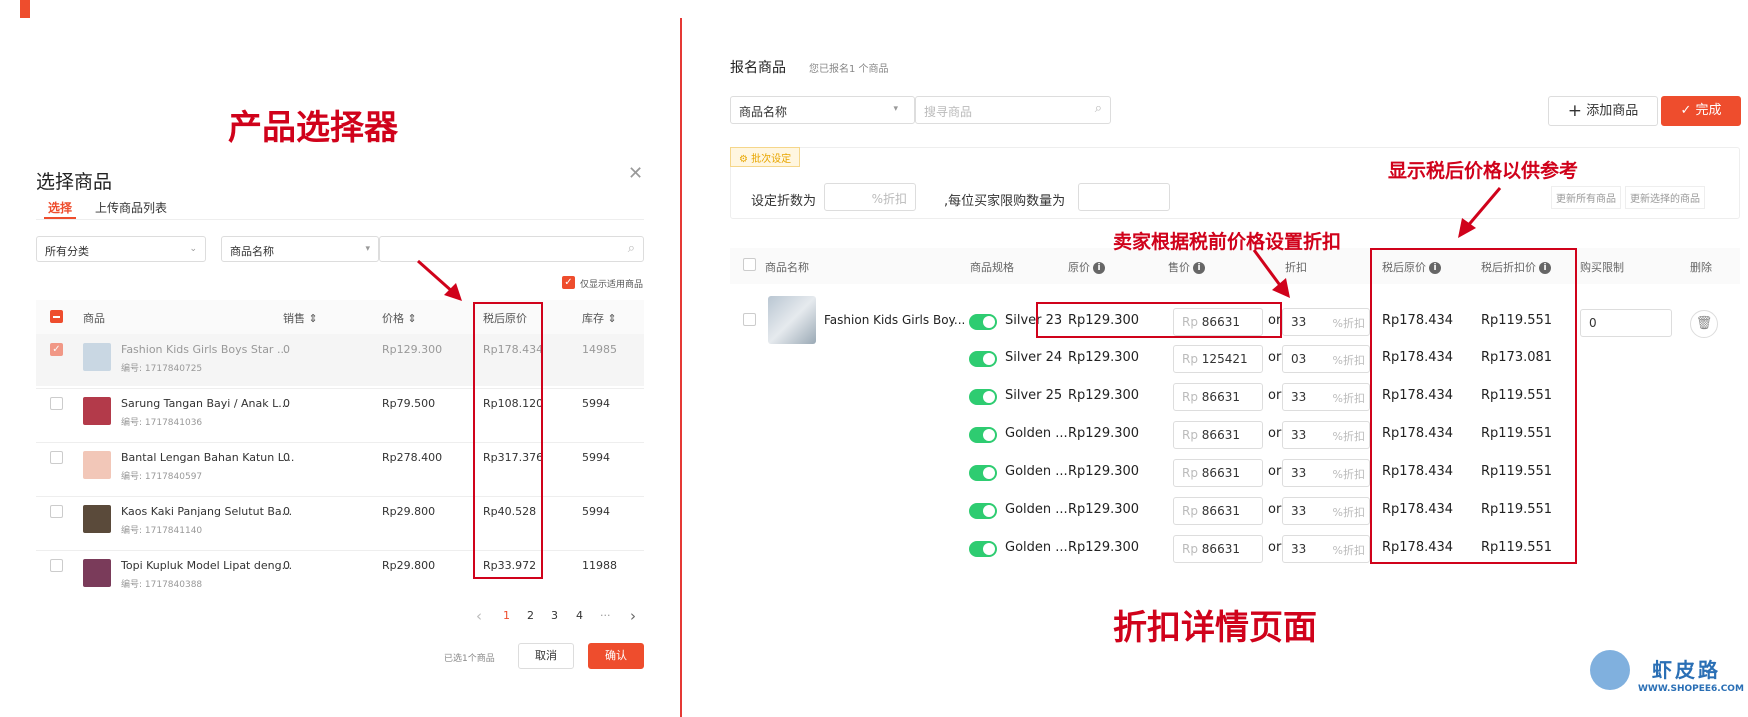 This screenshot has height=717, width=1748. Describe the element at coordinates (599, 349) in the screenshot. I see `stock-value: 14985` at that location.